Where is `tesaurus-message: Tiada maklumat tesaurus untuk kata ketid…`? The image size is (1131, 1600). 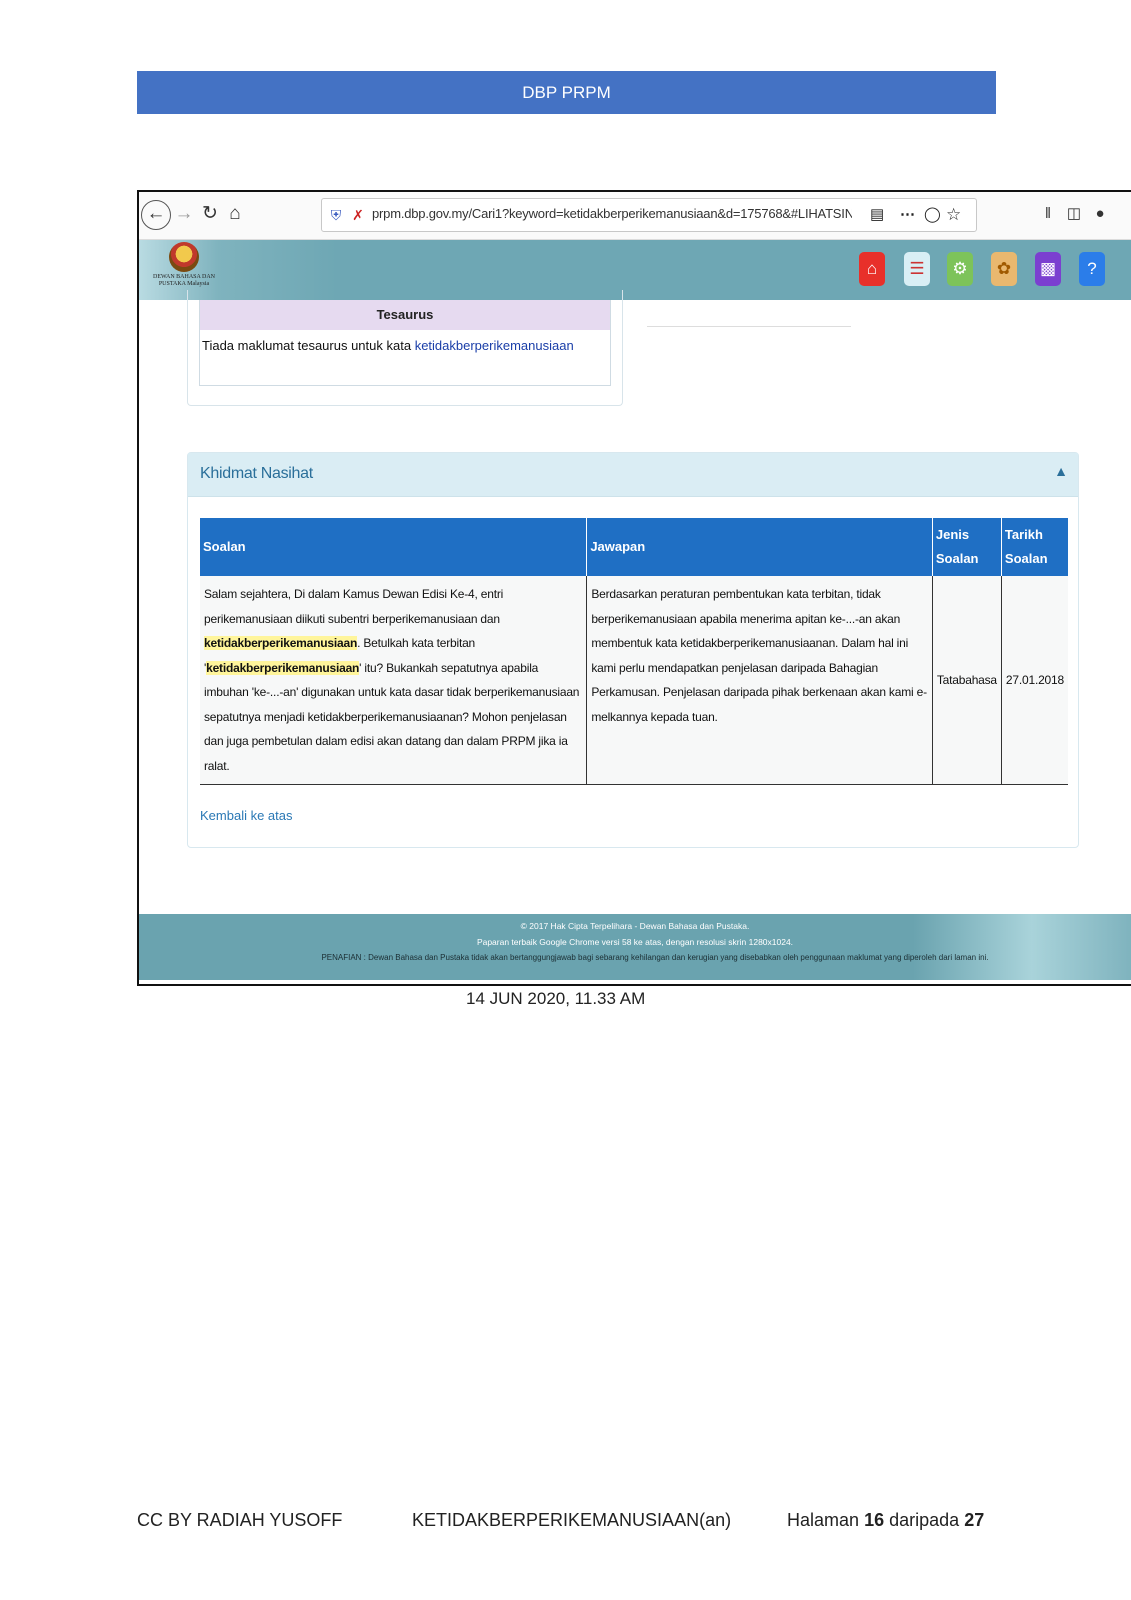 tesaurus-message: Tiada maklumat tesaurus untuk kata ketid… is located at coordinates (405, 345).